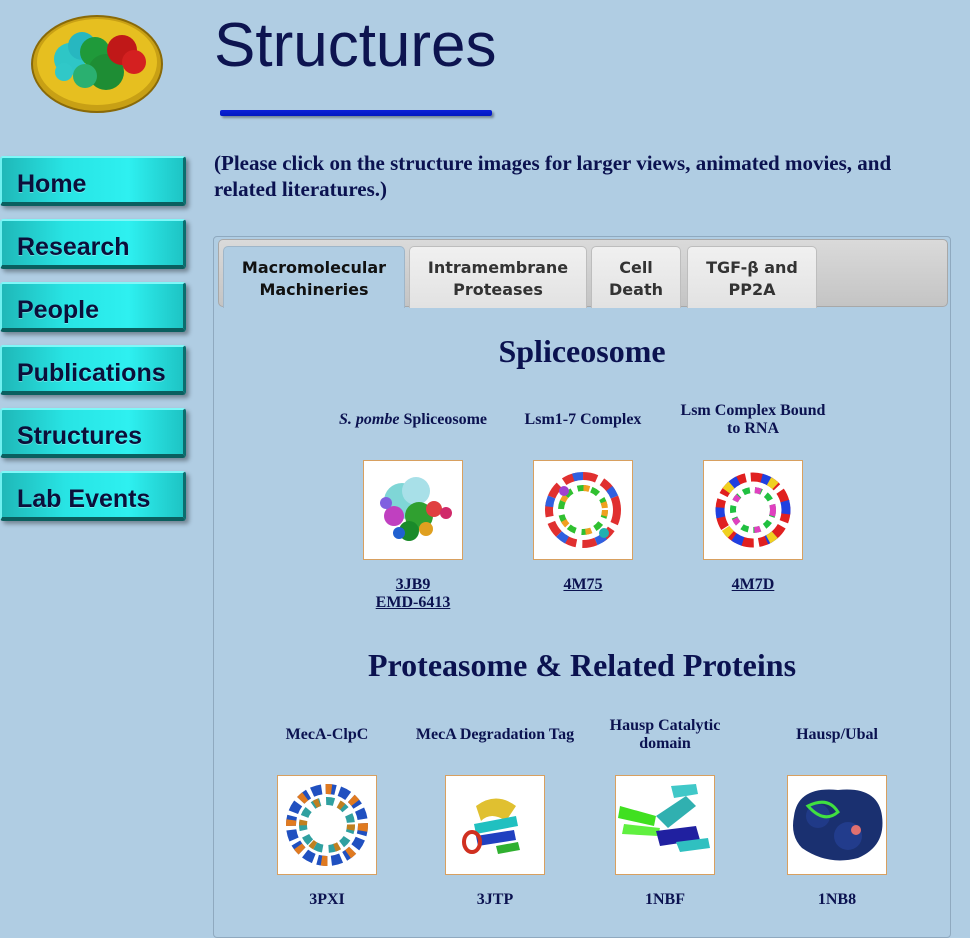 Image resolution: width=970 pixels, height=938 pixels. I want to click on structure-card: Hausp/Ubal 1NB8, so click(837, 813).